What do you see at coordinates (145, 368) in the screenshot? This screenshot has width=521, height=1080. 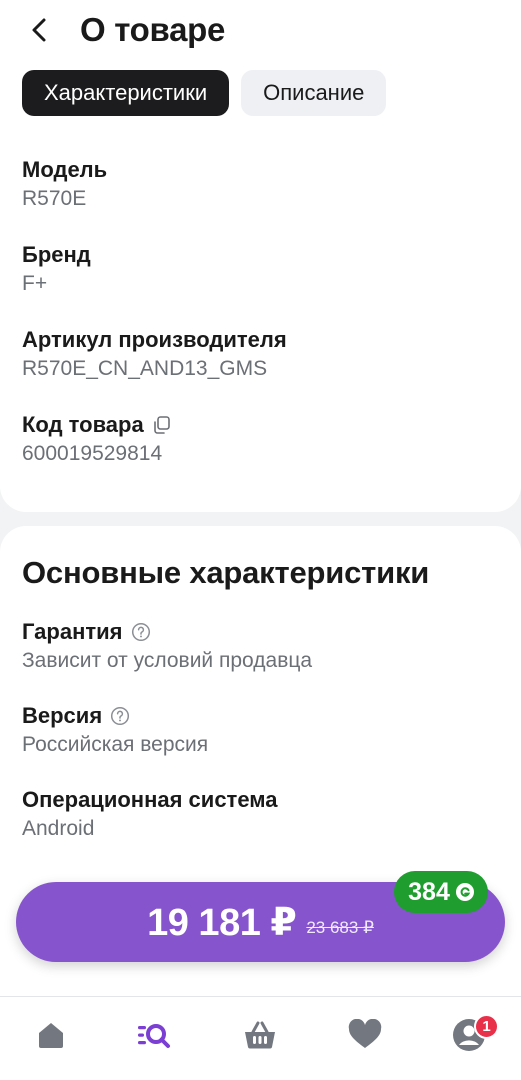 I see `spec-value: R570E_CN_AND13_GMS` at bounding box center [145, 368].